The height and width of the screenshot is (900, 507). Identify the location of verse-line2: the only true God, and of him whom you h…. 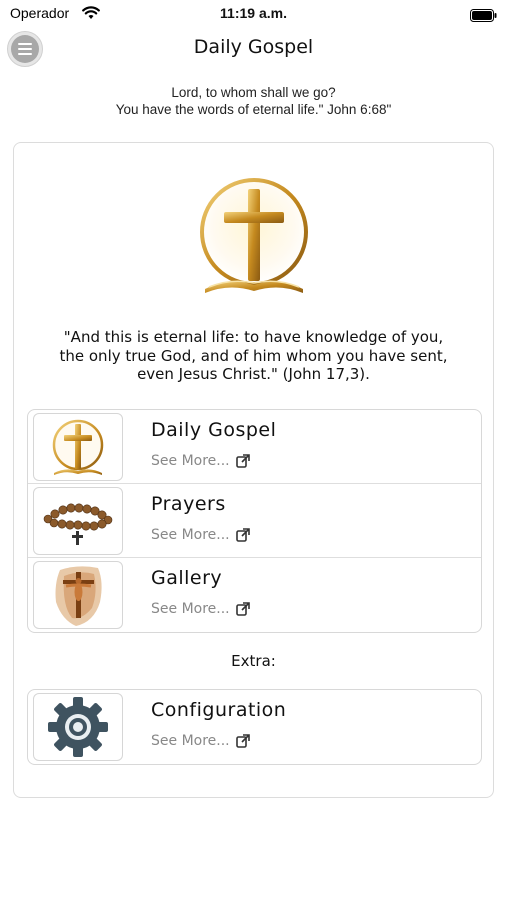
(253, 355).